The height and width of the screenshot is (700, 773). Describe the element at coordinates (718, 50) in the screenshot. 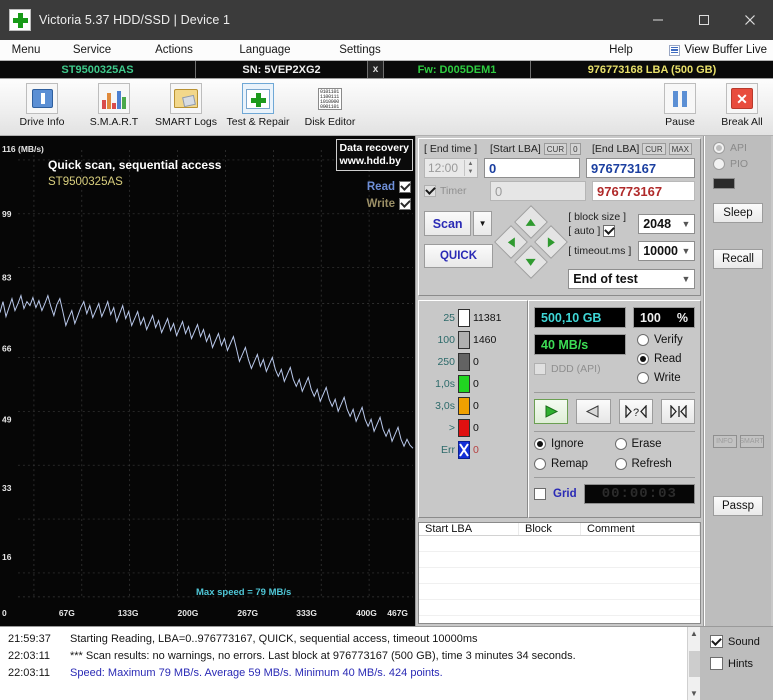

I see `view-buffer-live-button: View Buffer Live` at that location.